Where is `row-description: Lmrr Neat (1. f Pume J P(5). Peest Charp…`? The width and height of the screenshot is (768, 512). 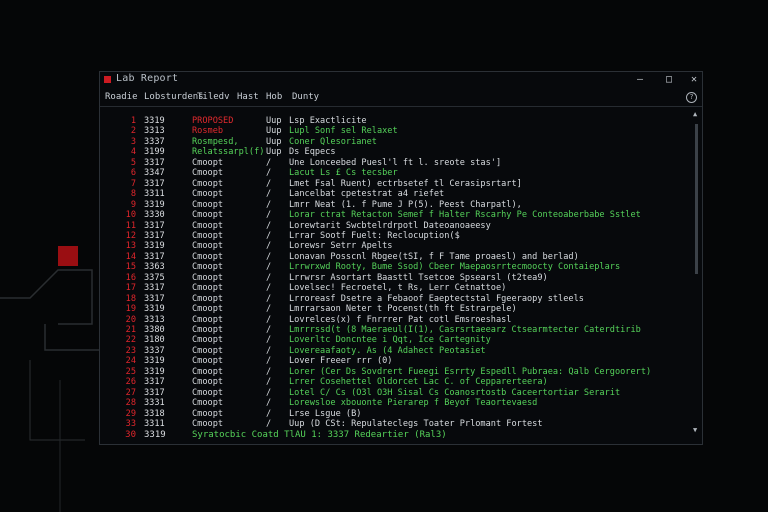
row-description: Lmrr Neat (1. f Pume J P(5). Peest Charp… is located at coordinates (405, 204).